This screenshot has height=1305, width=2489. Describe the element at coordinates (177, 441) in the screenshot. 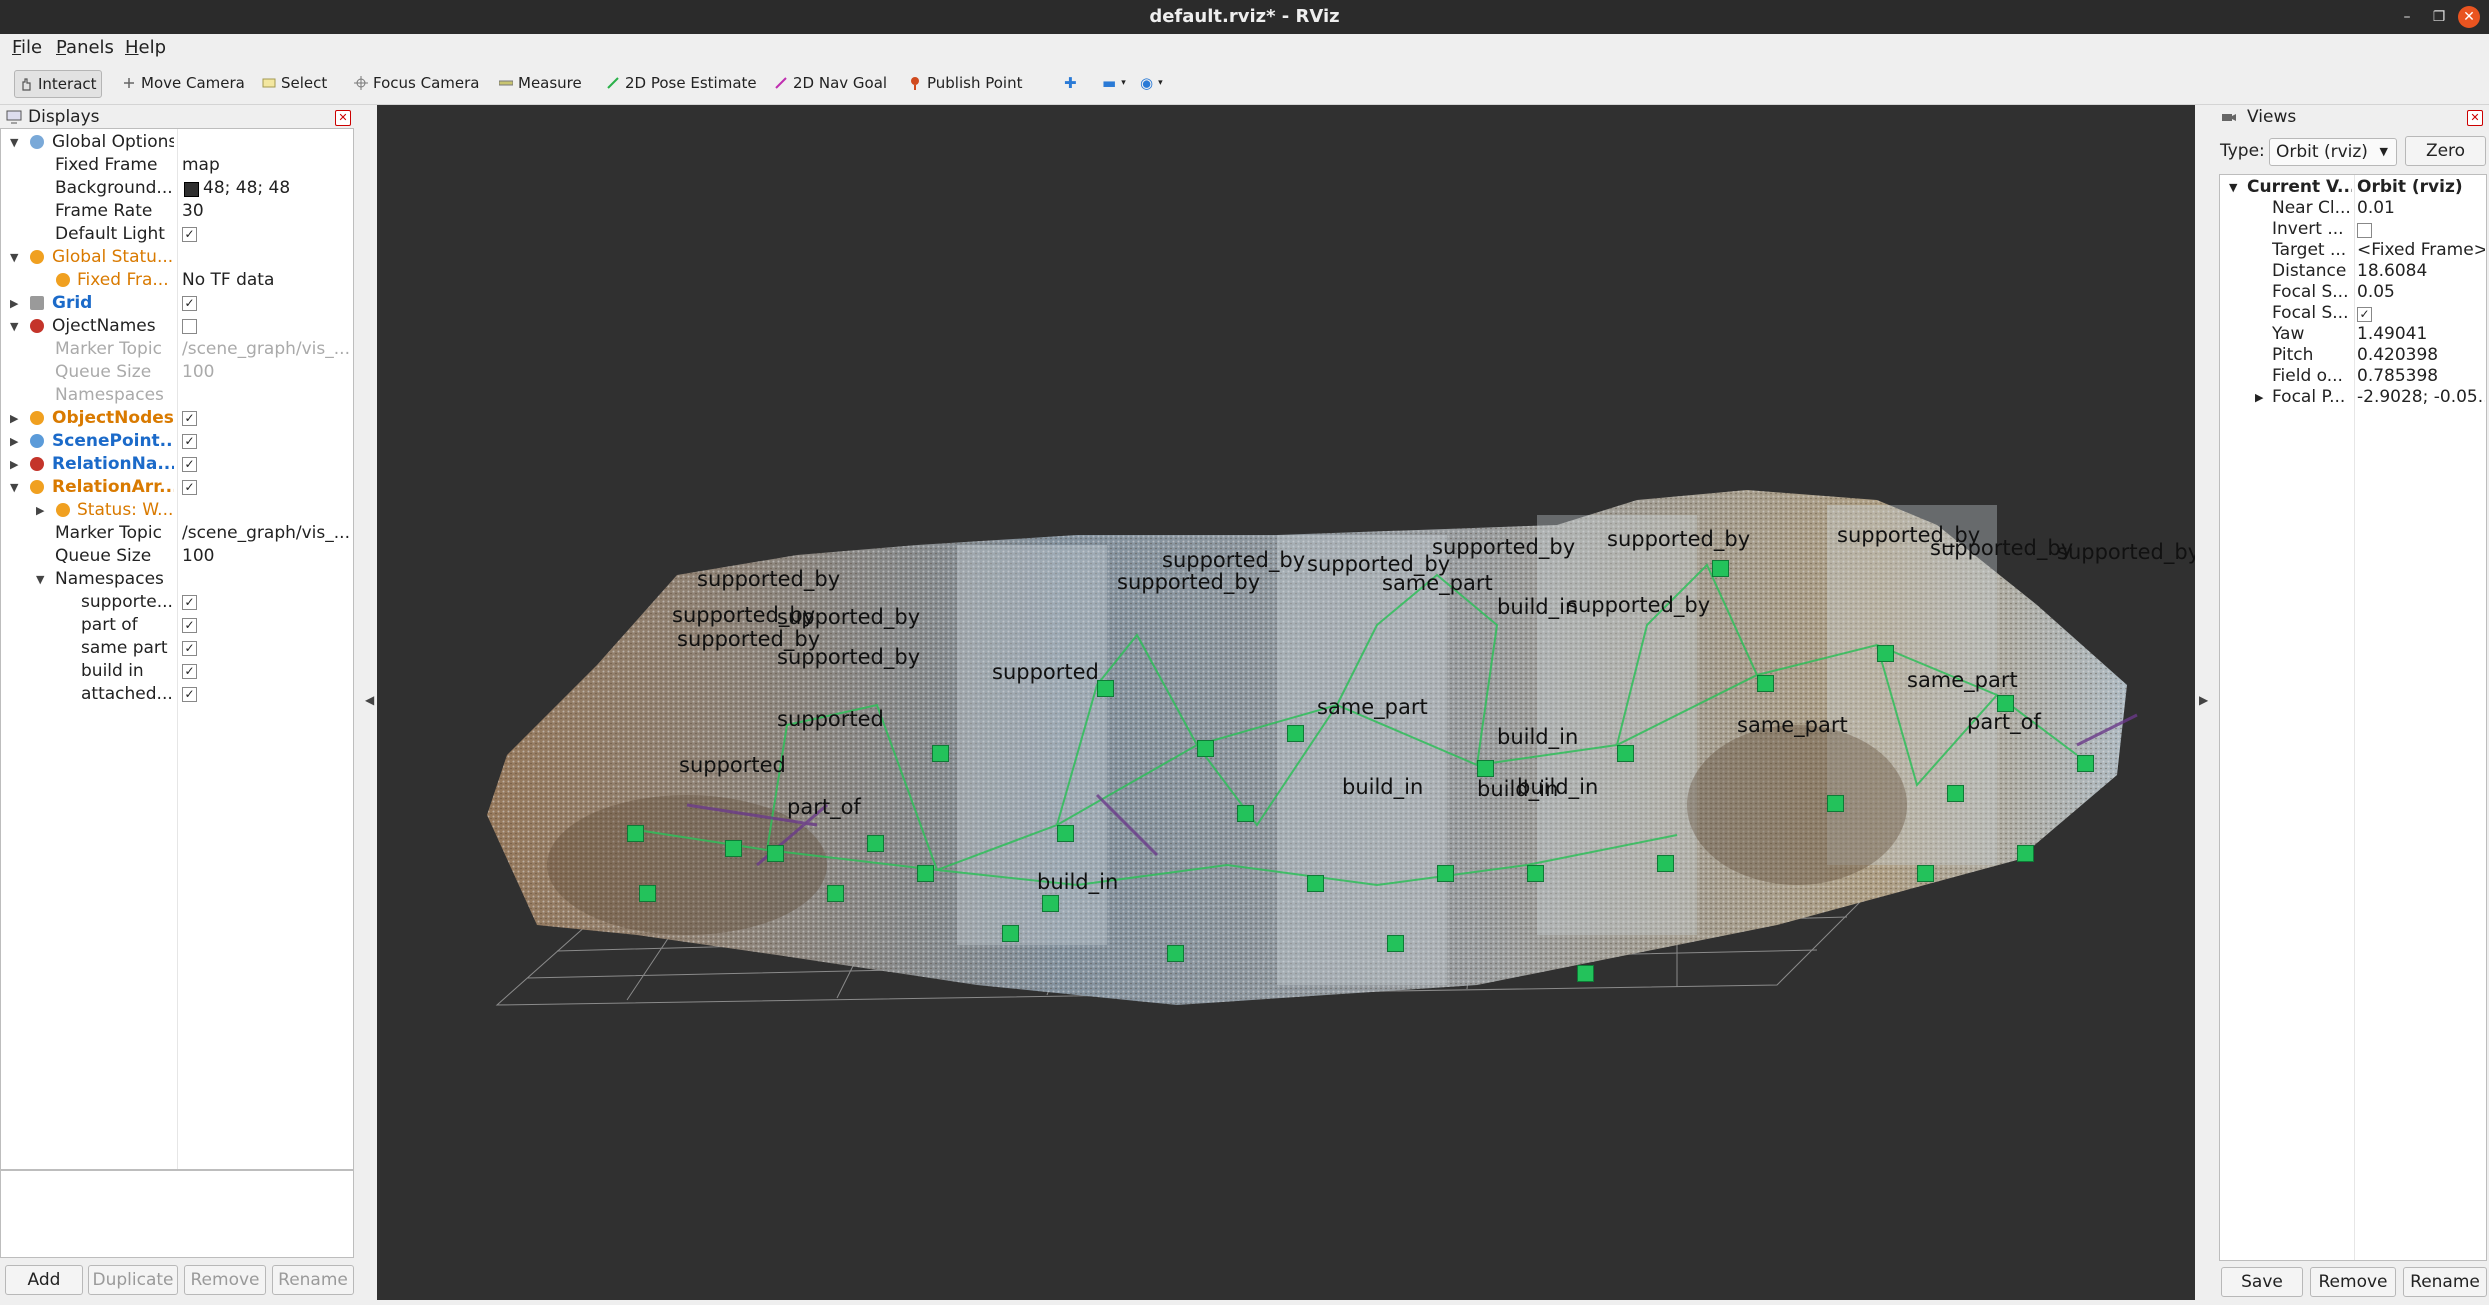

I see `tree-row-scenepoint: ▶ ScenePoint... ✓` at that location.